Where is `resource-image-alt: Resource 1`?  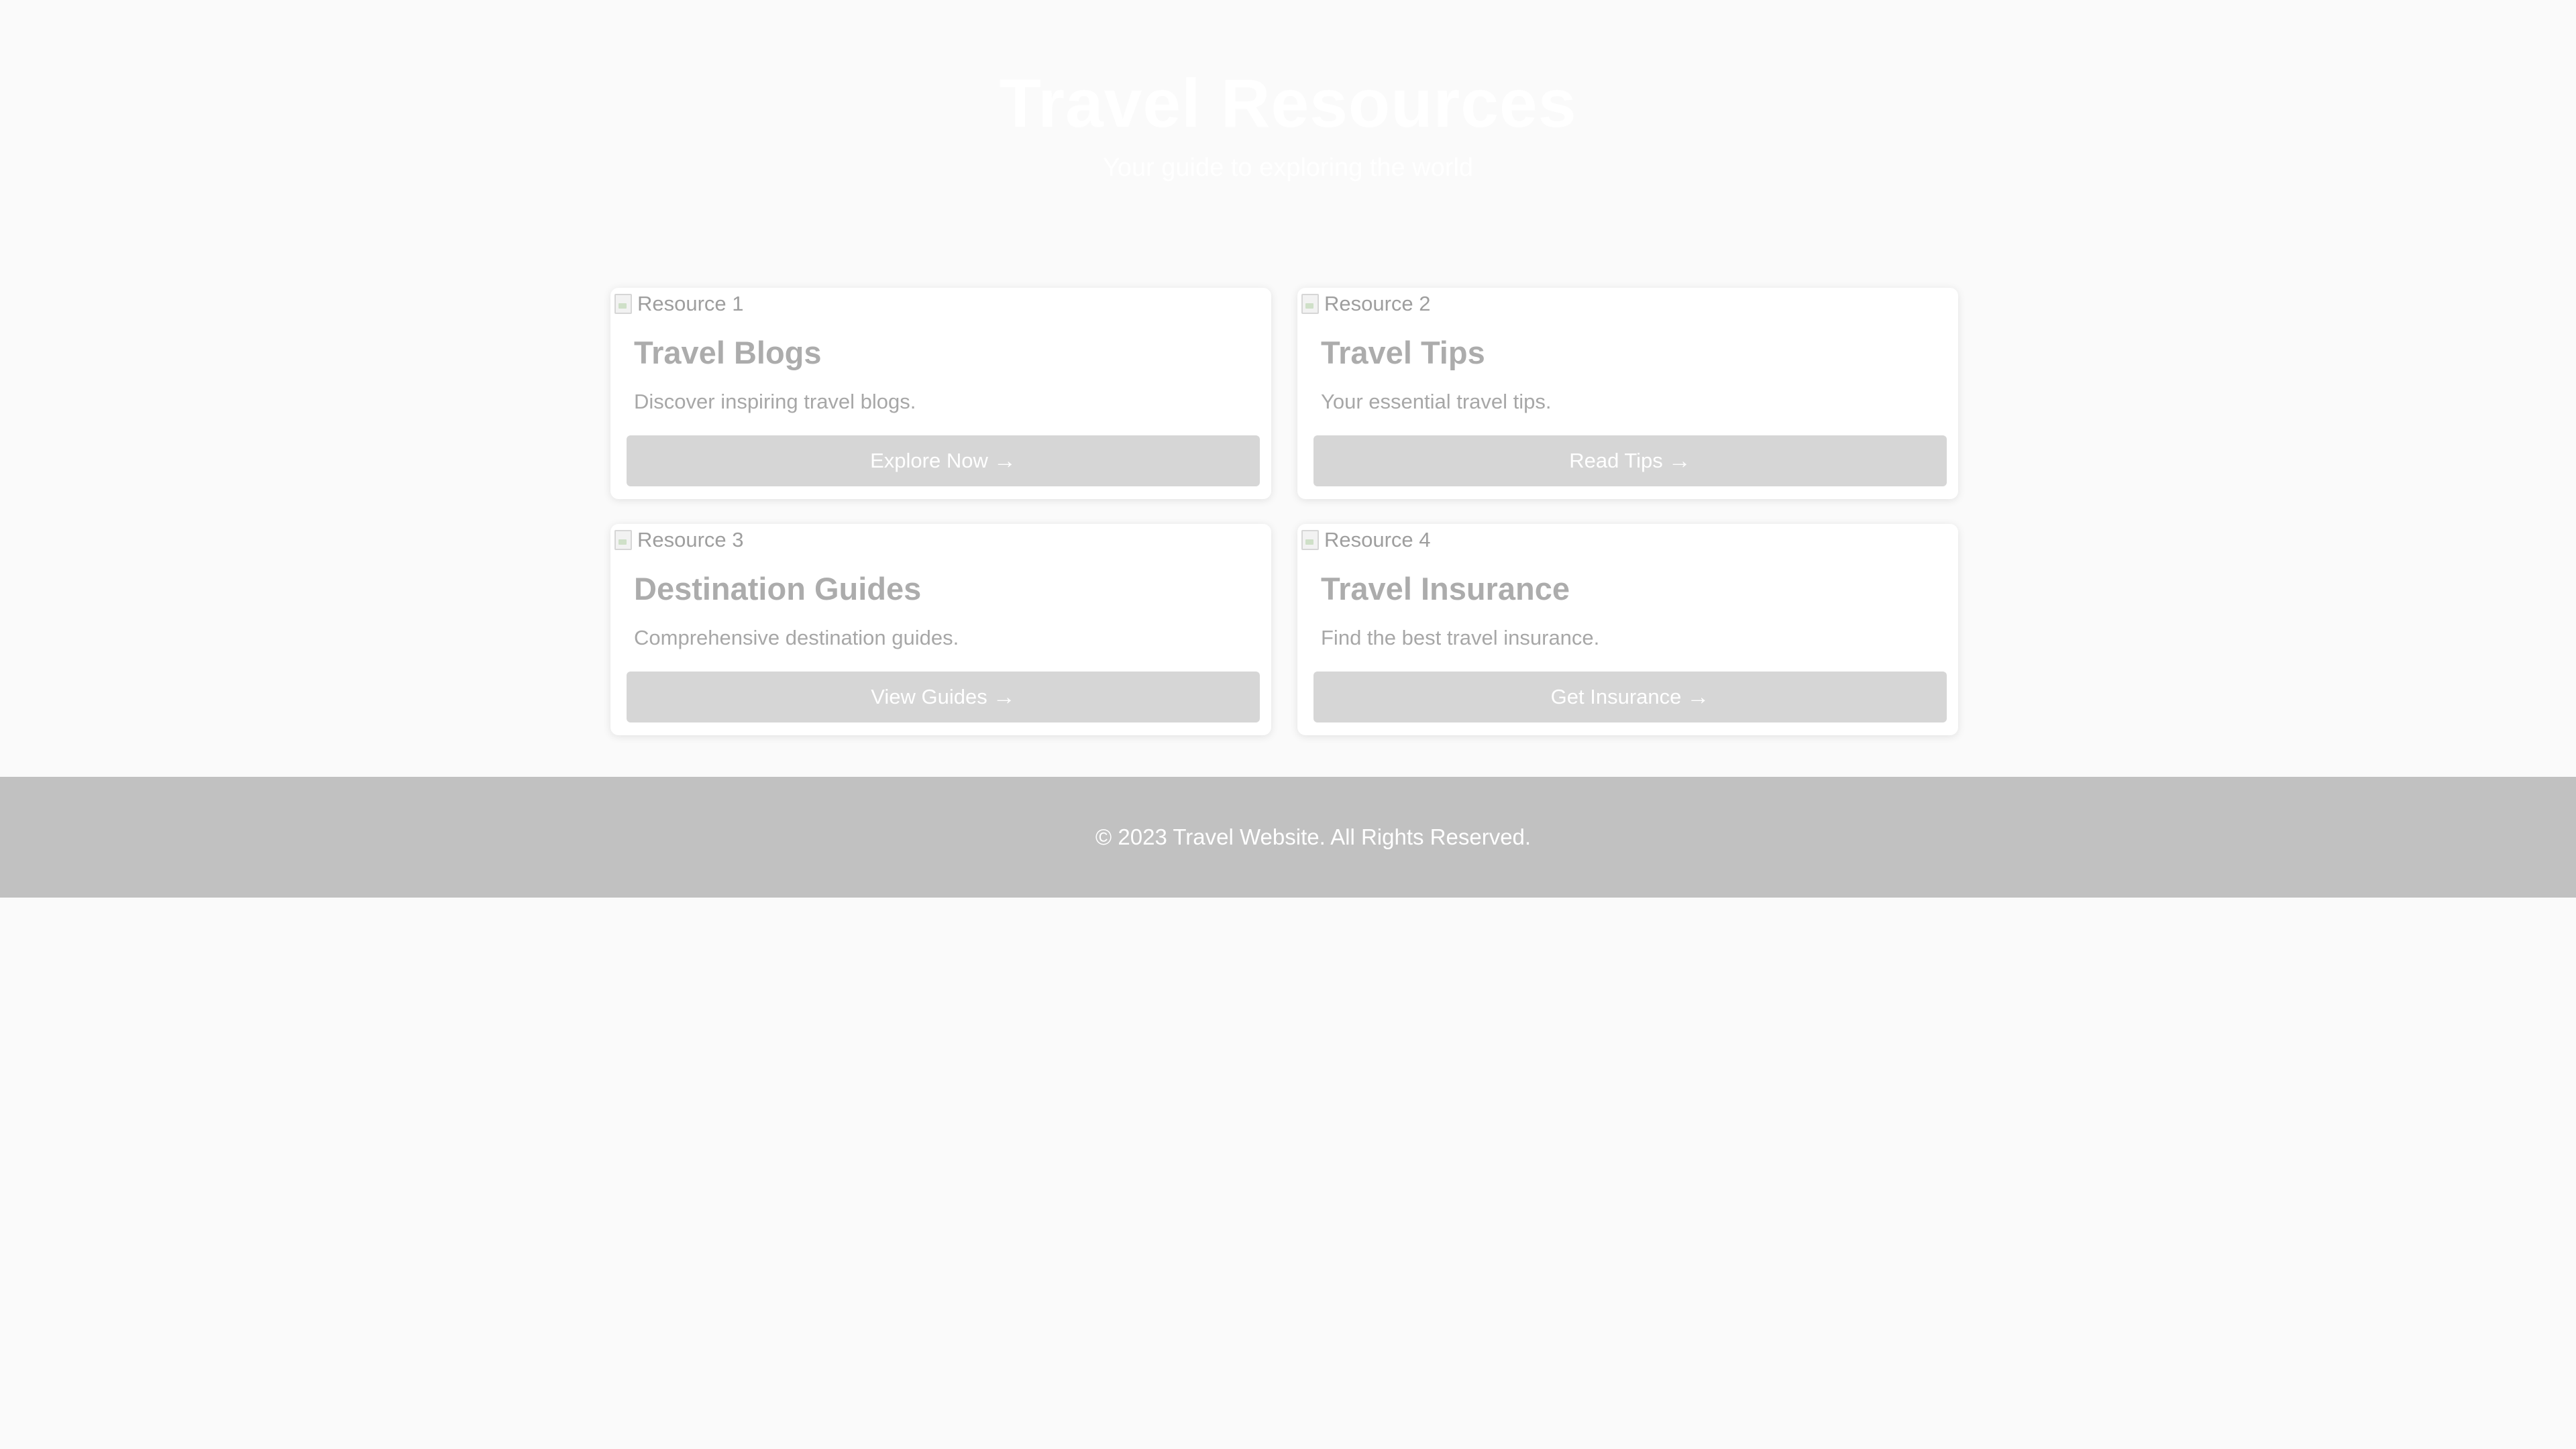 resource-image-alt: Resource 1 is located at coordinates (690, 303).